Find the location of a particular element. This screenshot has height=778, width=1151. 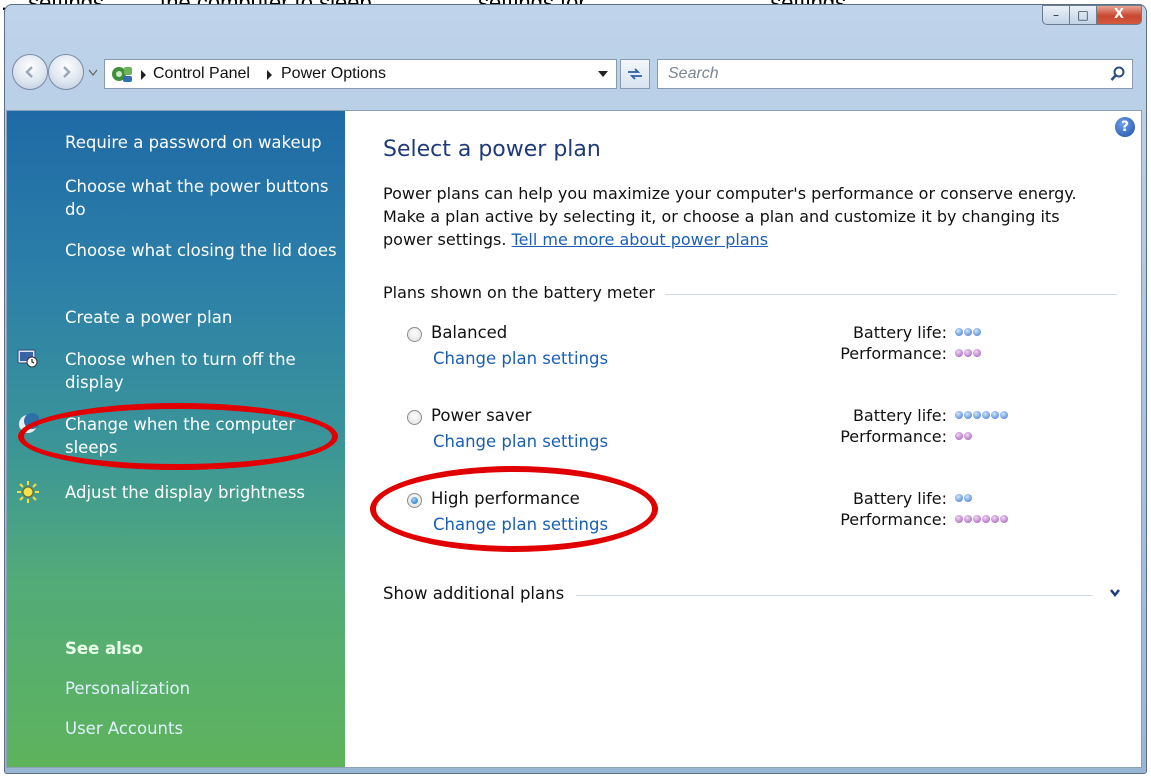

plan-radio-power-saver is located at coordinates (414, 417).